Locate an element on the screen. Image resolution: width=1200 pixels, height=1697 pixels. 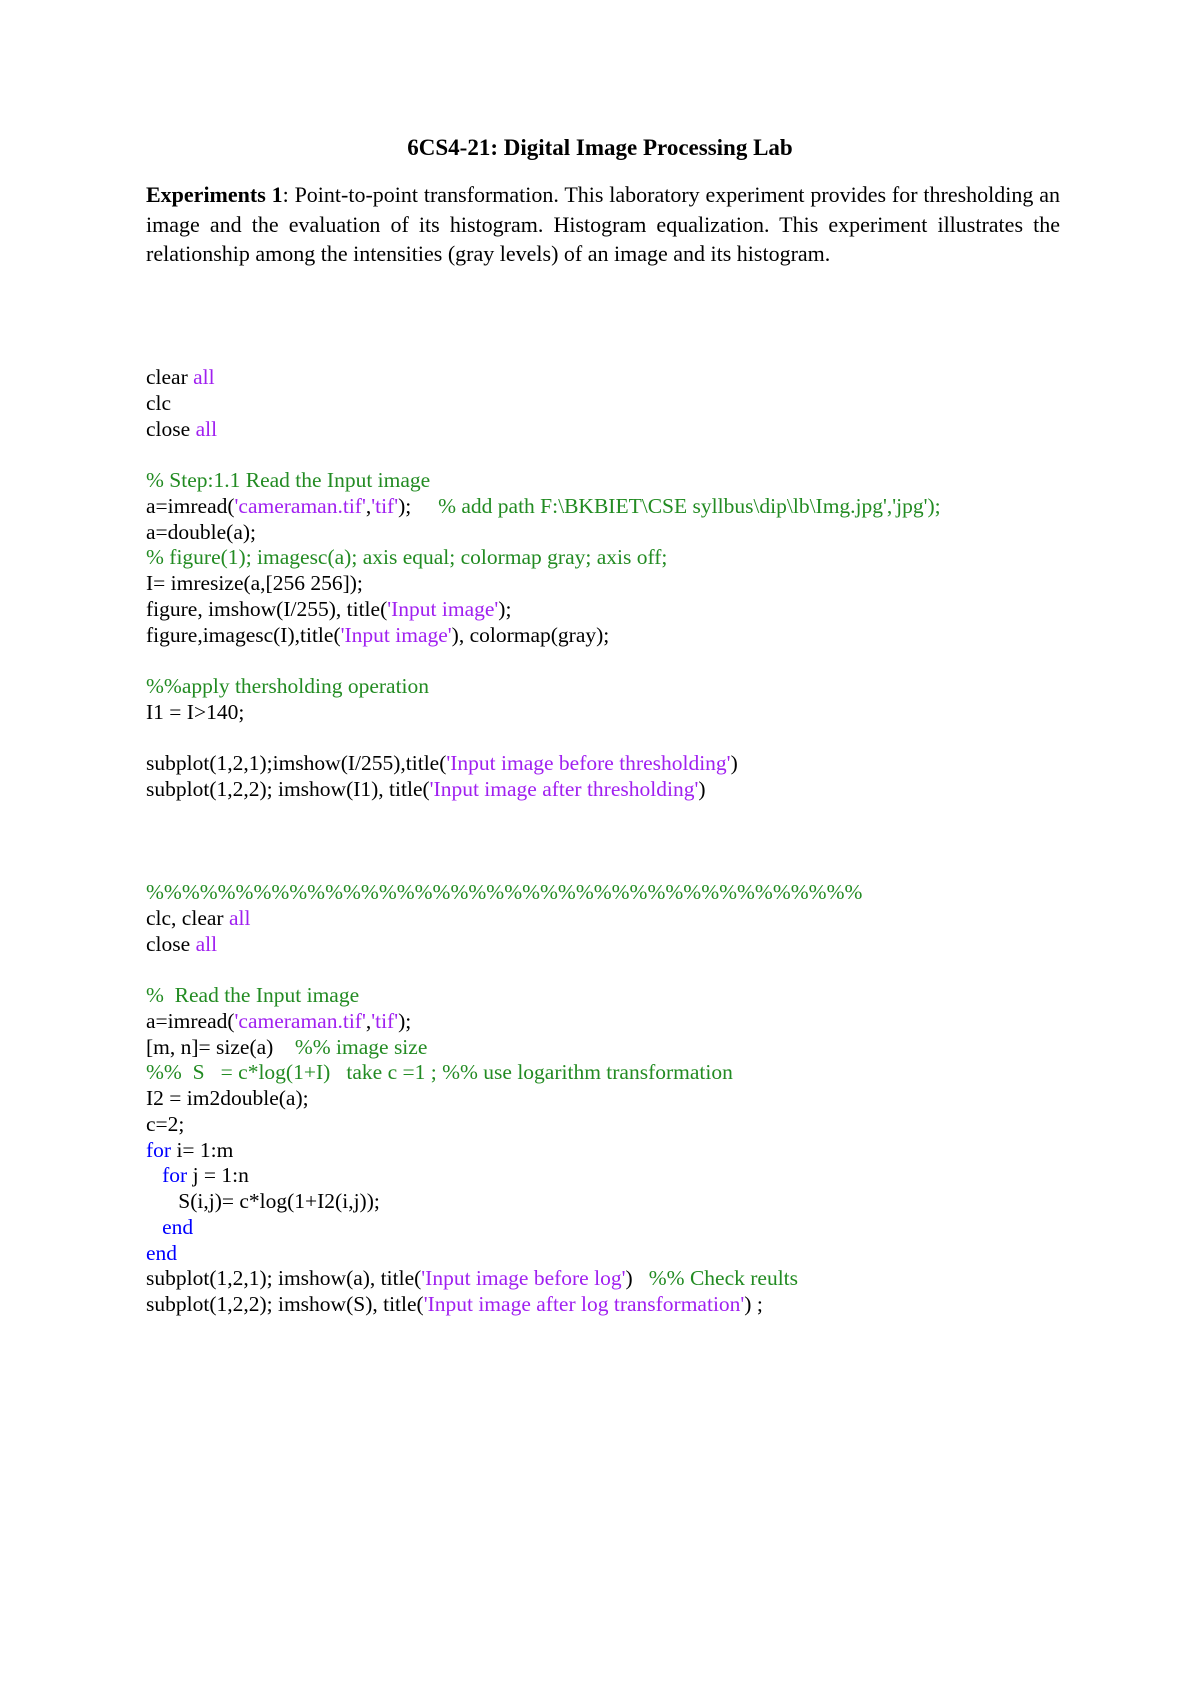
code-text: I= imresize(a,[256 256]); is located at coordinates (254, 583).